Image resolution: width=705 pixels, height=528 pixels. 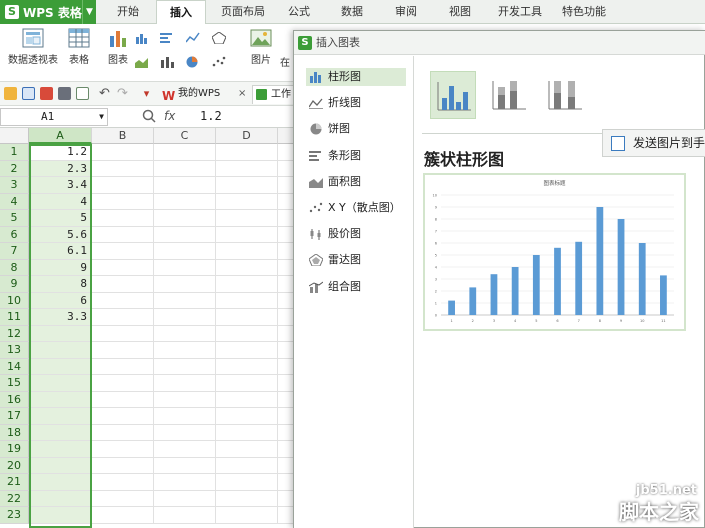 What do you see at coordinates (60, 234) in the screenshot?
I see `cell: 5.6` at bounding box center [60, 234].